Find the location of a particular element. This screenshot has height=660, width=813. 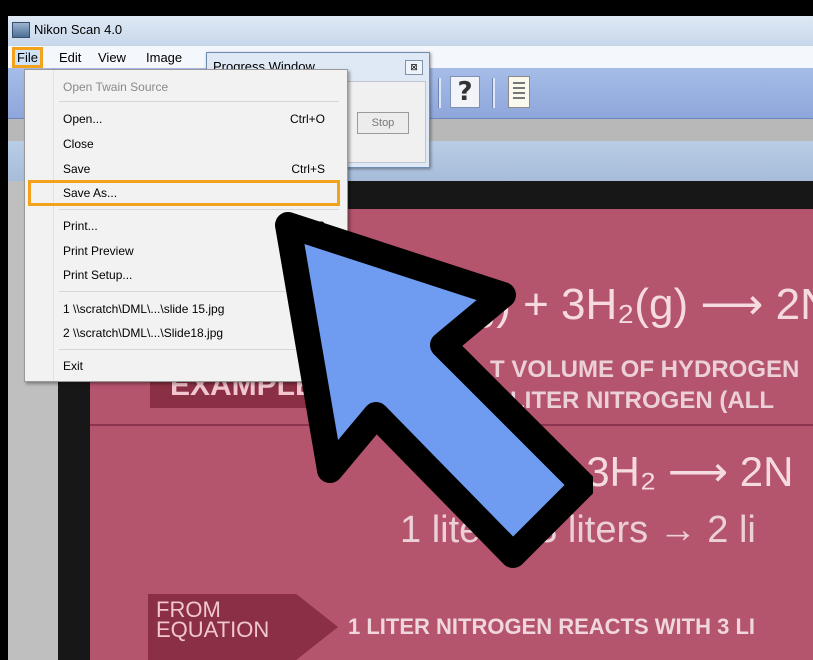

menu-item-close: Close is located at coordinates (78, 144).